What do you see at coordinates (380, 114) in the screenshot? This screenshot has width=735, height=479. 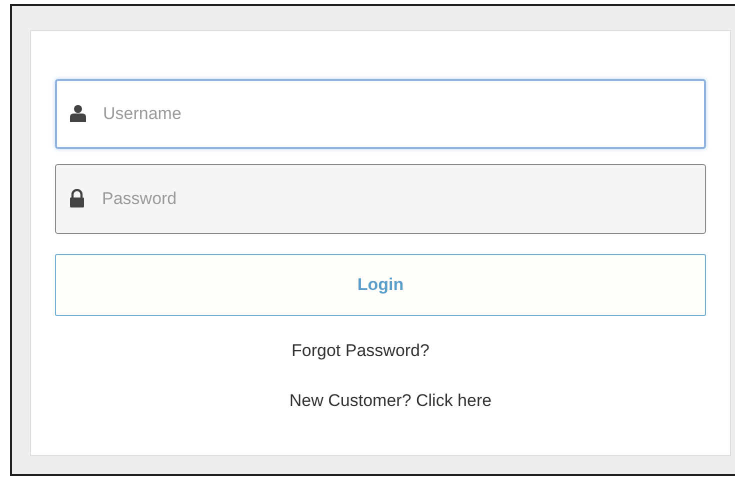 I see `input-field: Username` at bounding box center [380, 114].